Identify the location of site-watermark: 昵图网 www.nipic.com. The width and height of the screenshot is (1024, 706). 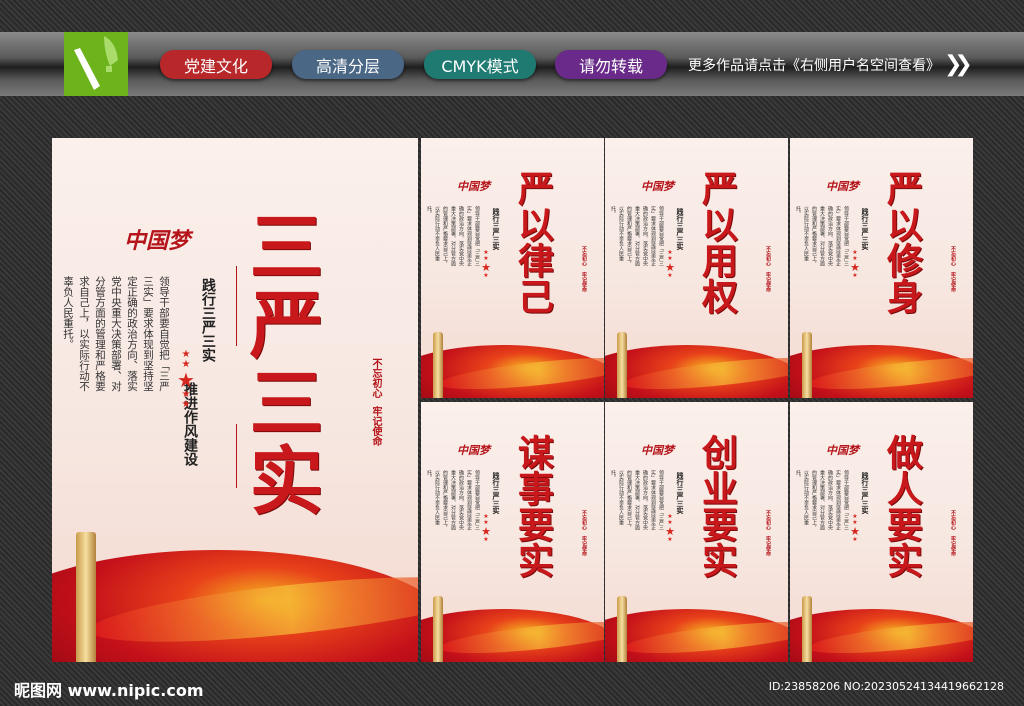
(109, 690).